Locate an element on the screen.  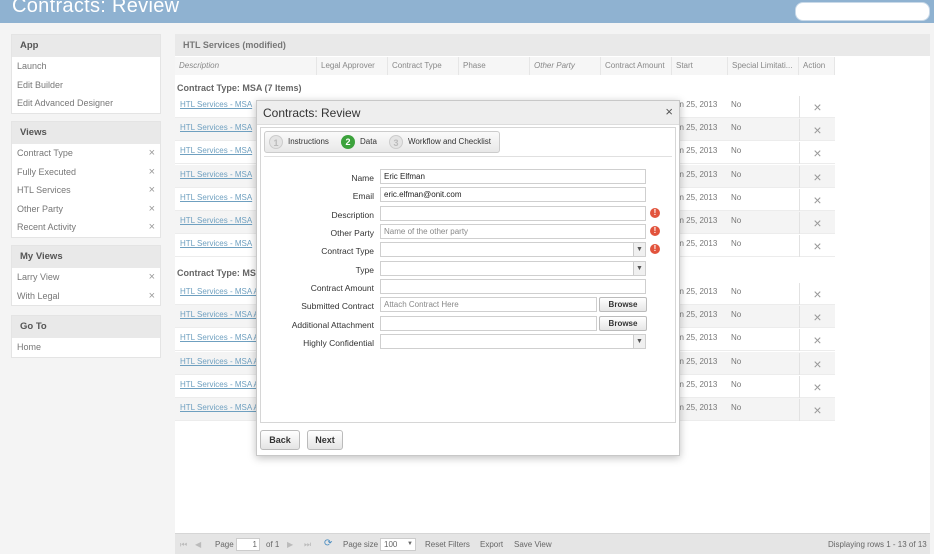
dialog-titlebar: Contracts: Review × is located at coordinates (468, 113).